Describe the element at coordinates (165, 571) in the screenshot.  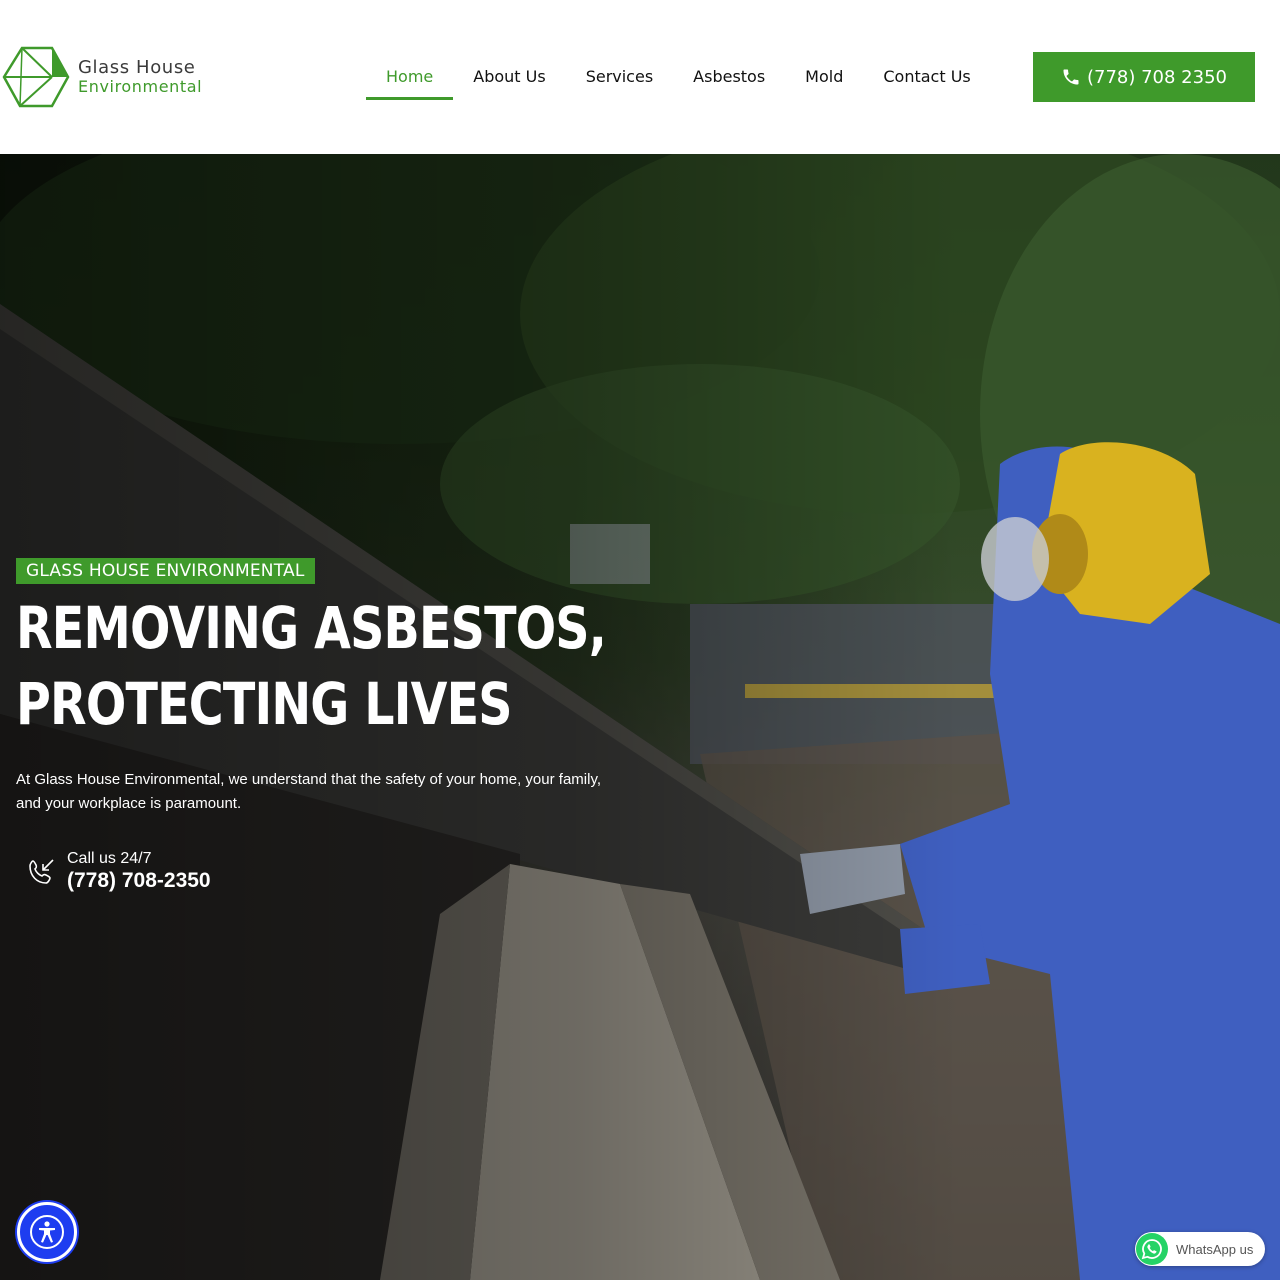
I see `hero-tag: GLASS HOUSE ENVIRONMENTAL` at that location.